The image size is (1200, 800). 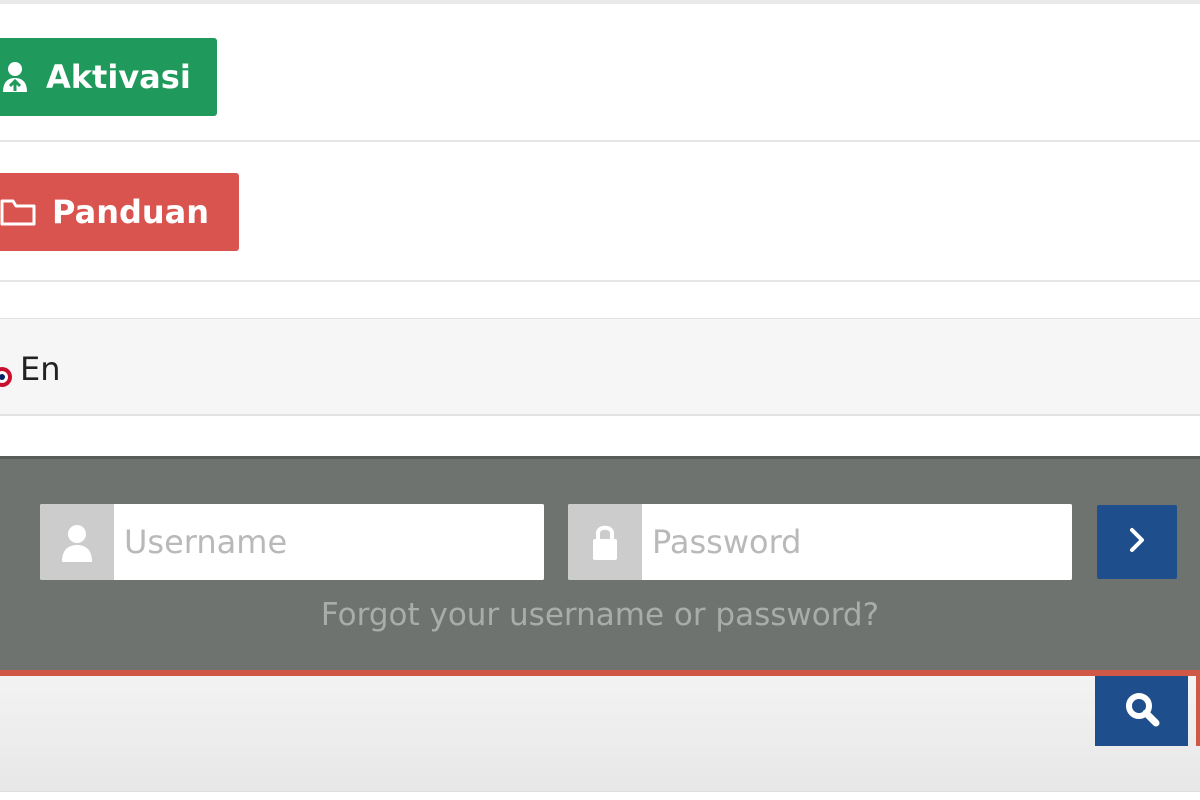 What do you see at coordinates (600, 615) in the screenshot?
I see `forgot-credentials-link: Forgot your username or password?` at bounding box center [600, 615].